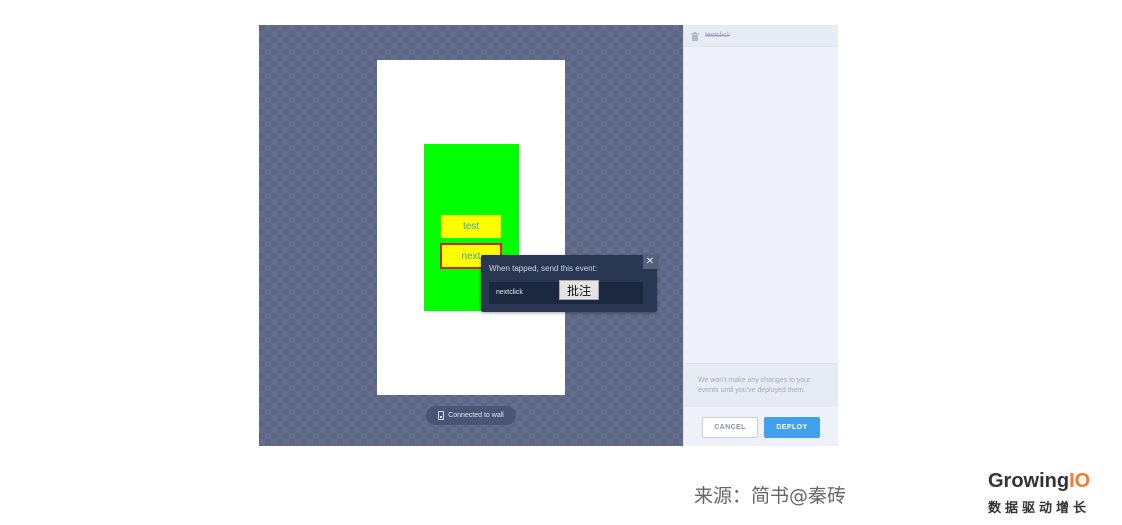  I want to click on deploy-button: DEPLOY, so click(792, 427).